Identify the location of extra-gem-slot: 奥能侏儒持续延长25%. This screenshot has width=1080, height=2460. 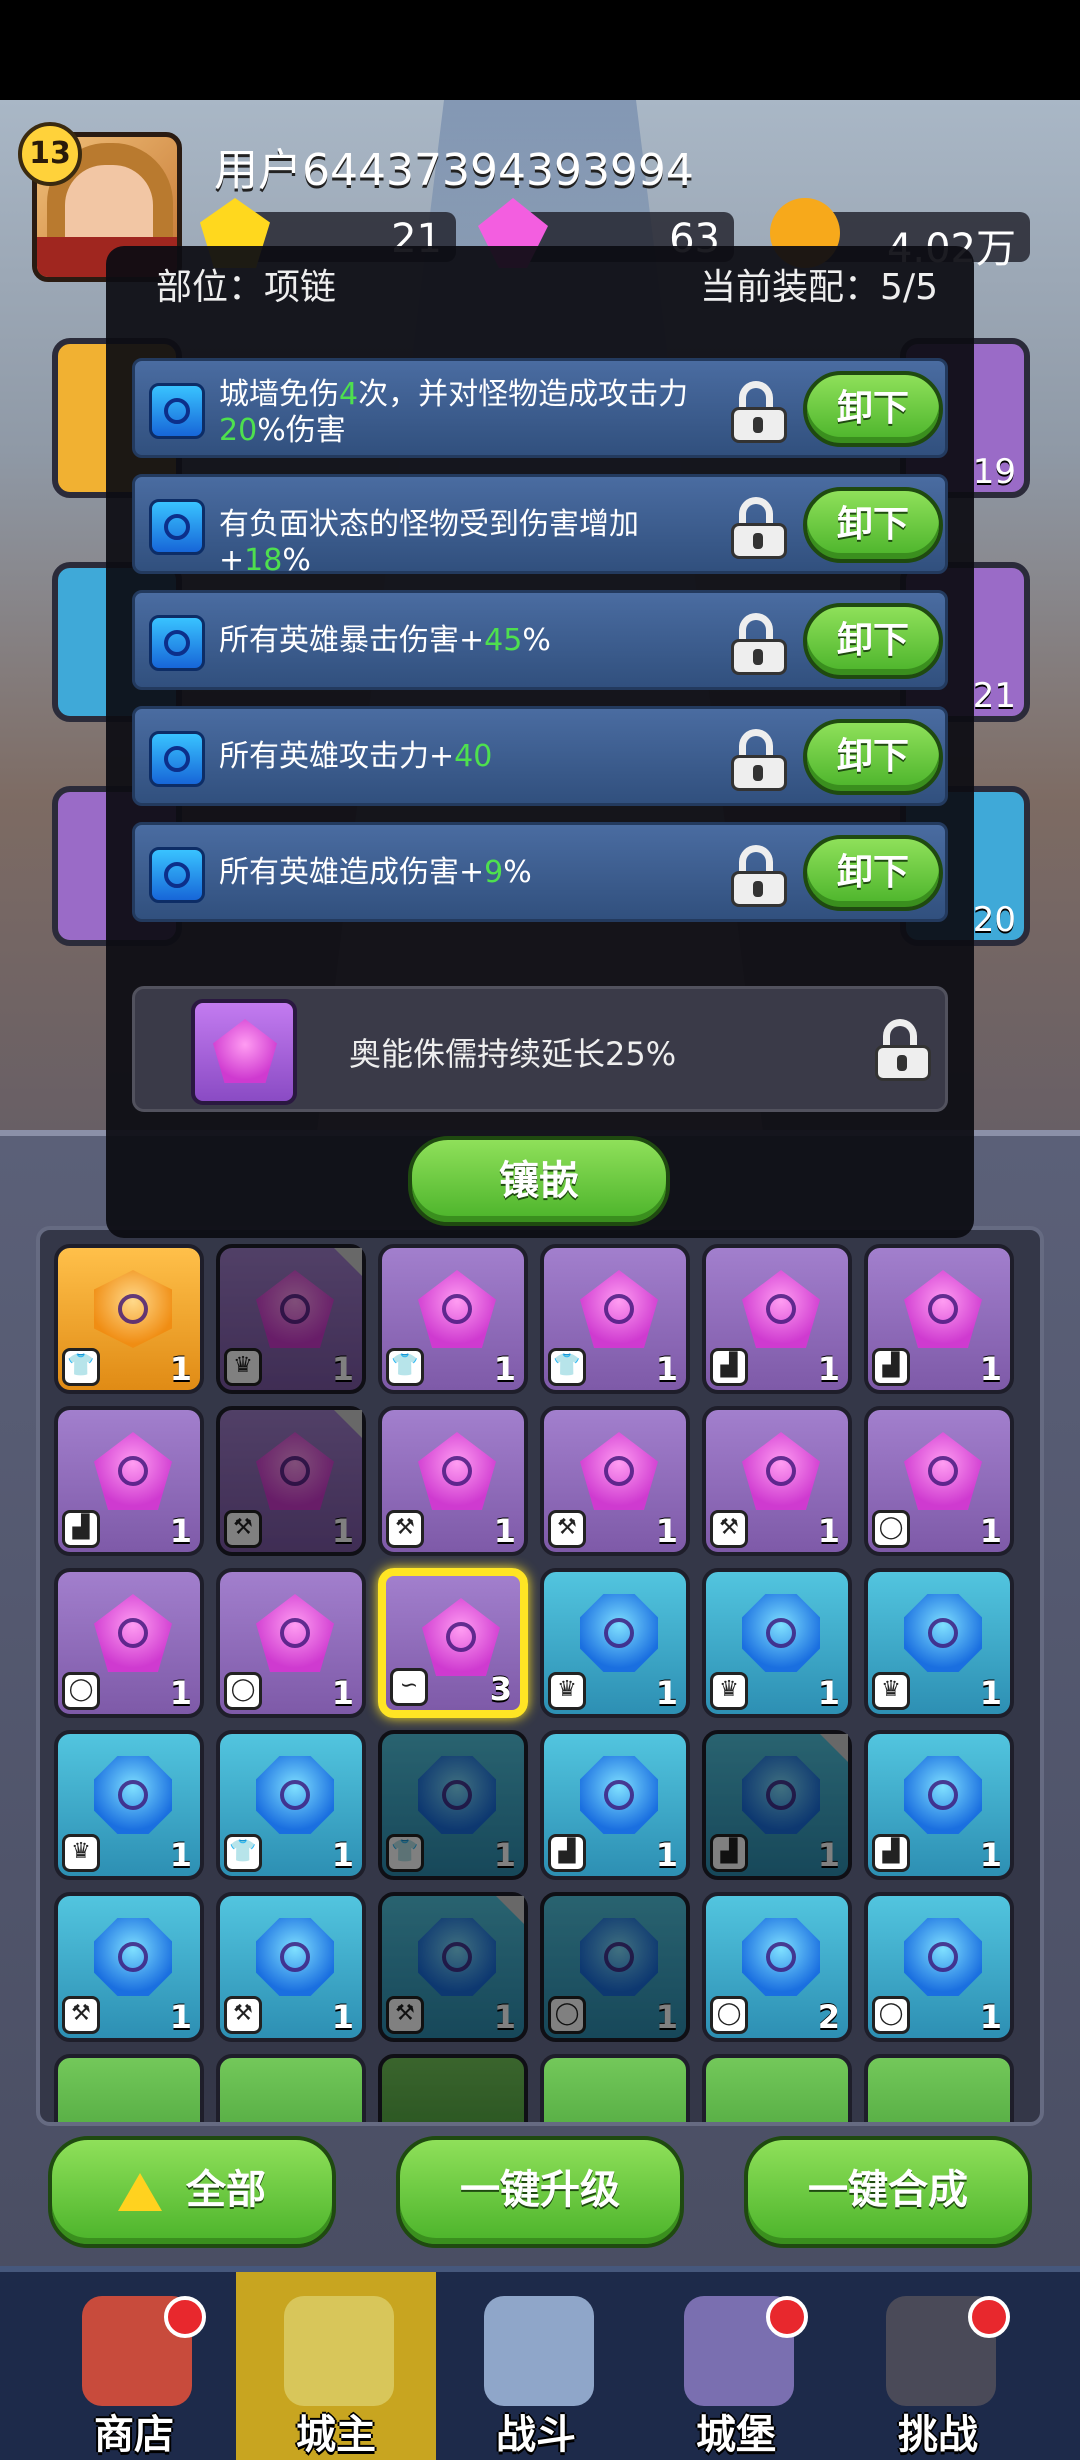
(540, 1049).